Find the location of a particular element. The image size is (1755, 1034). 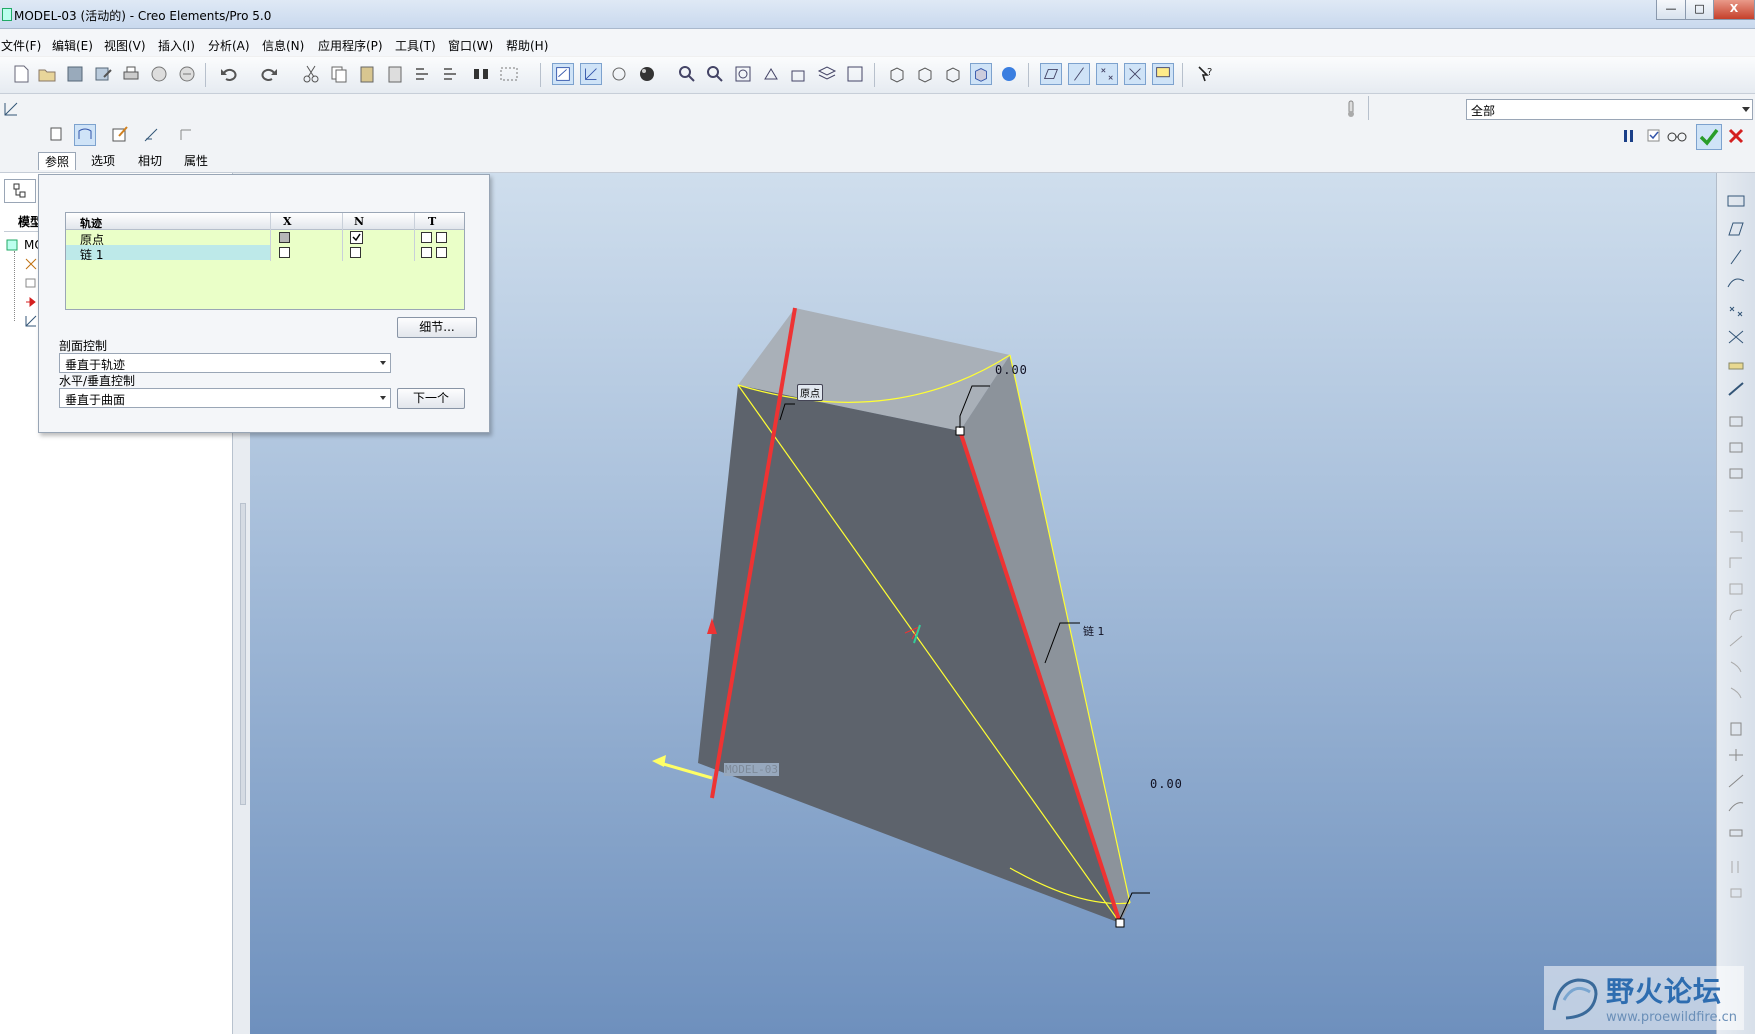

undo-icon is located at coordinates (229, 74).